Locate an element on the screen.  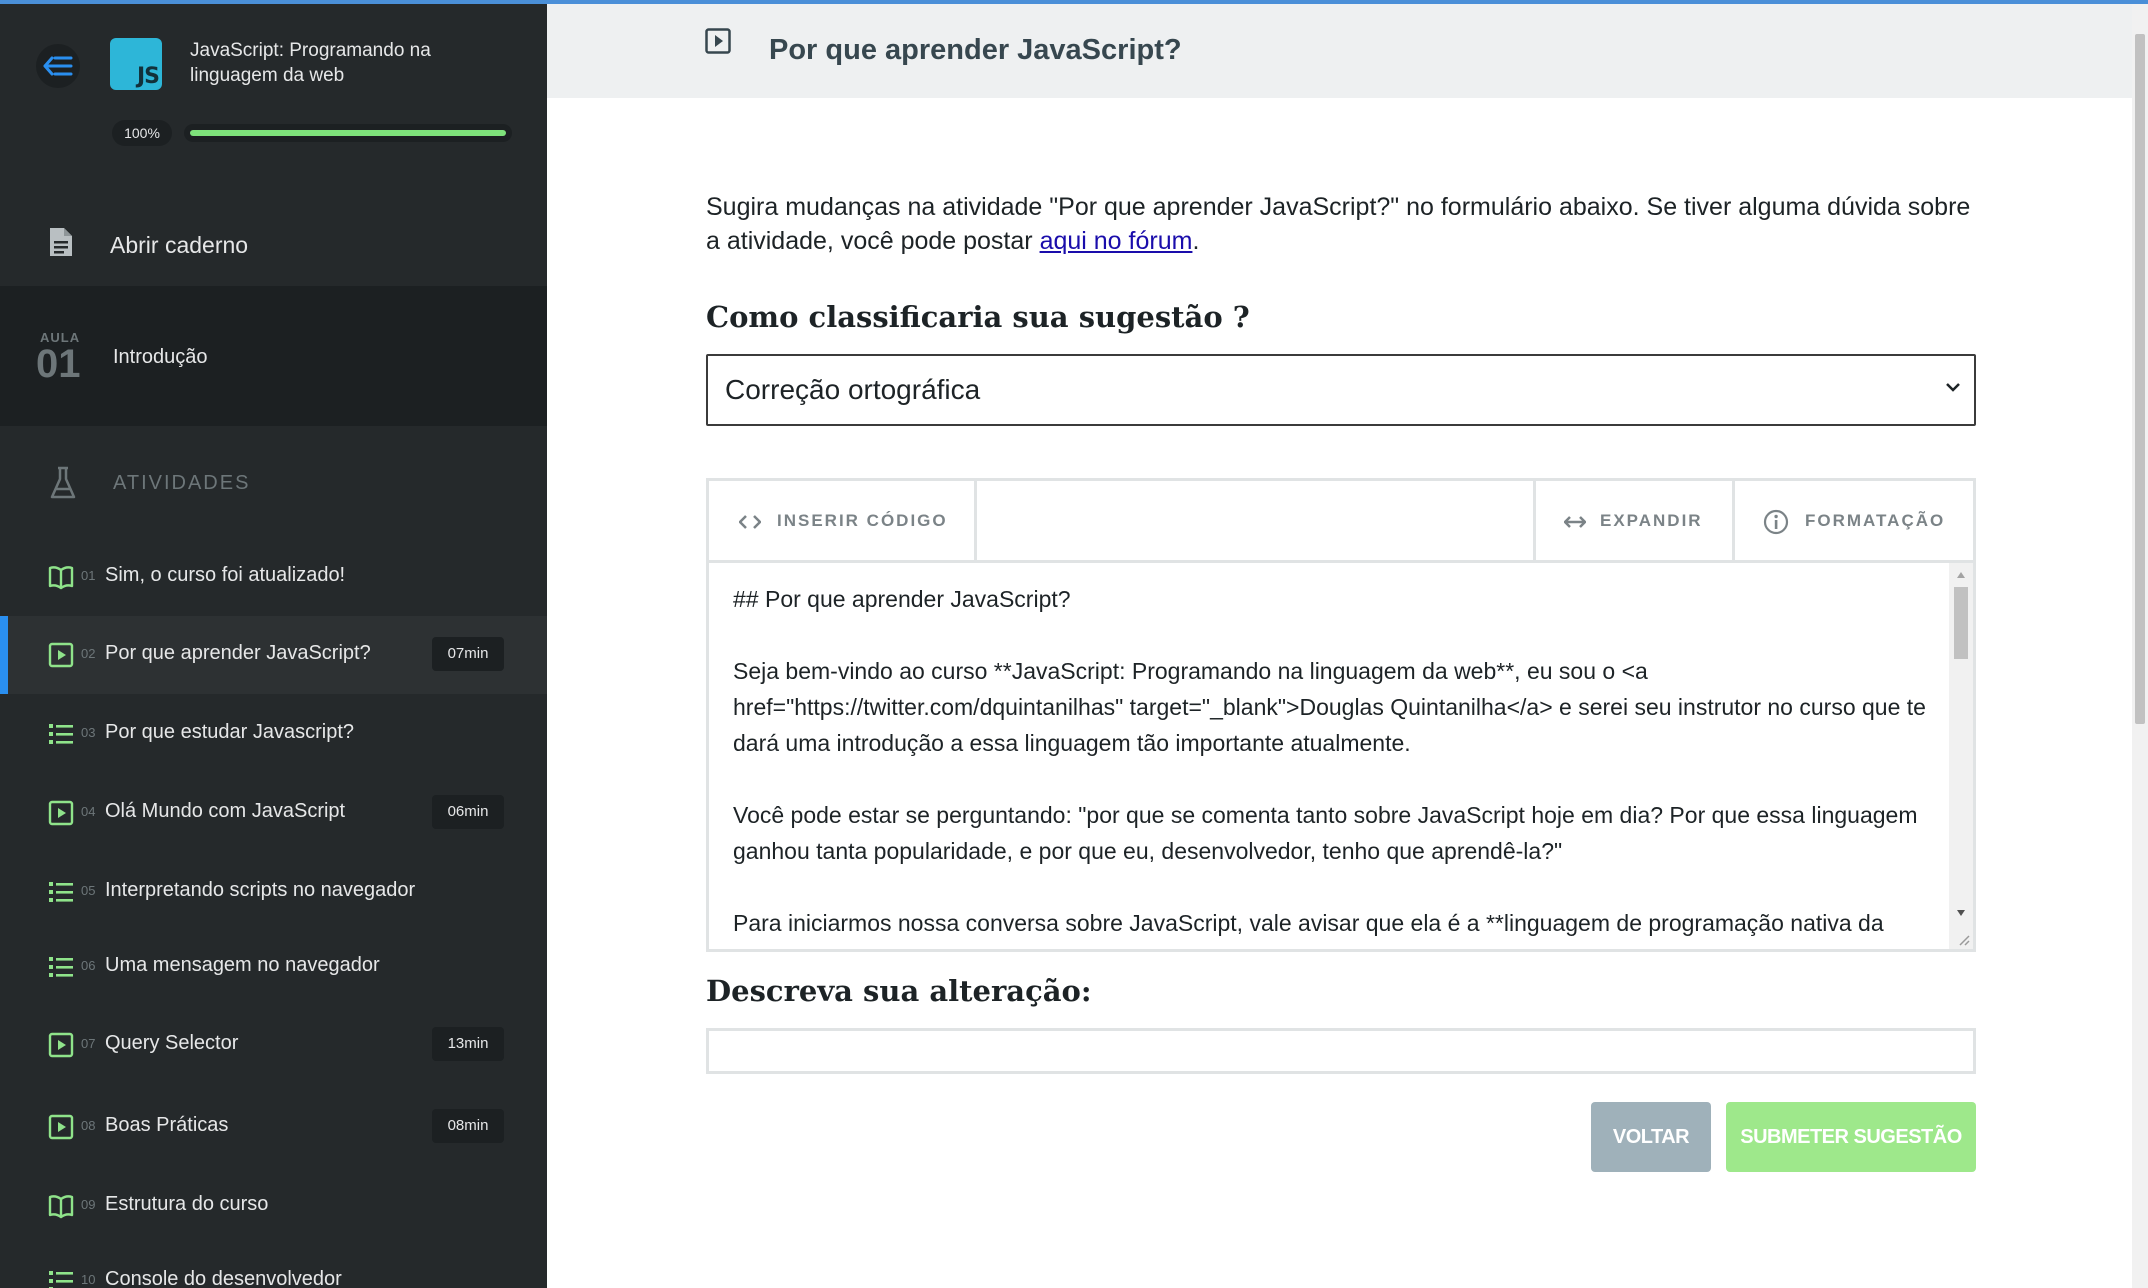
page-title: Por que aprender JavaScript? is located at coordinates (975, 50).